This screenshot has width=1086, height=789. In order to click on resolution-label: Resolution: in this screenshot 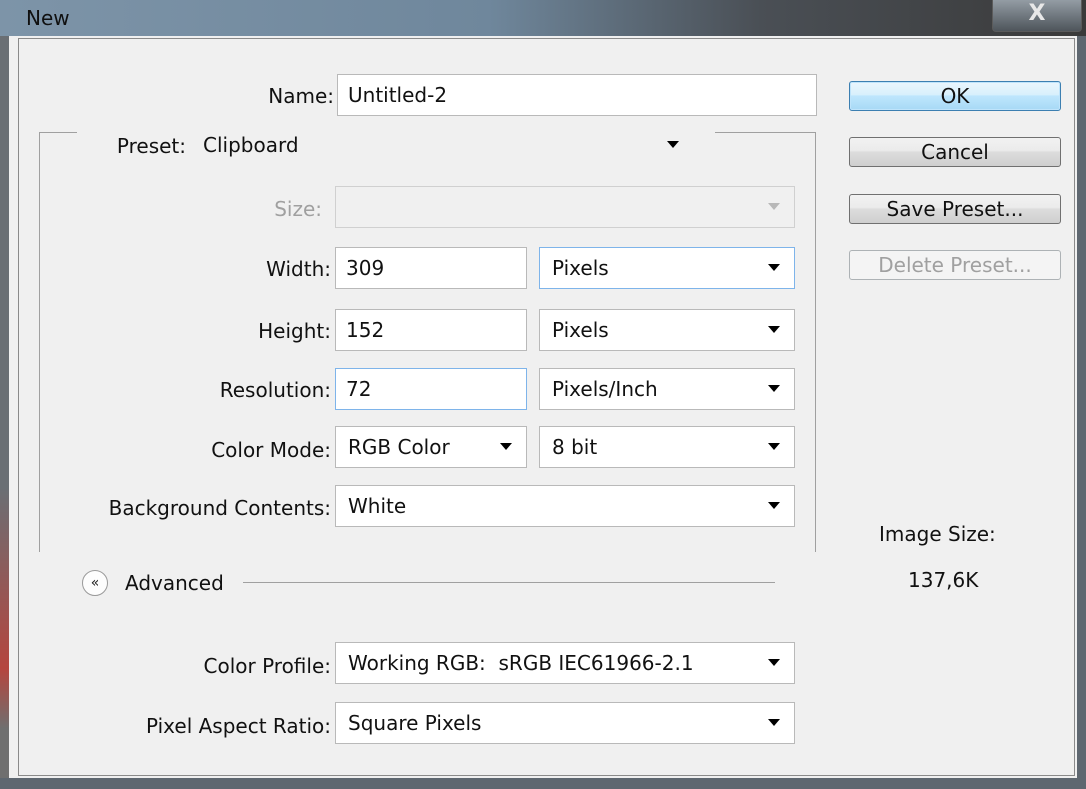, I will do `click(275, 390)`.